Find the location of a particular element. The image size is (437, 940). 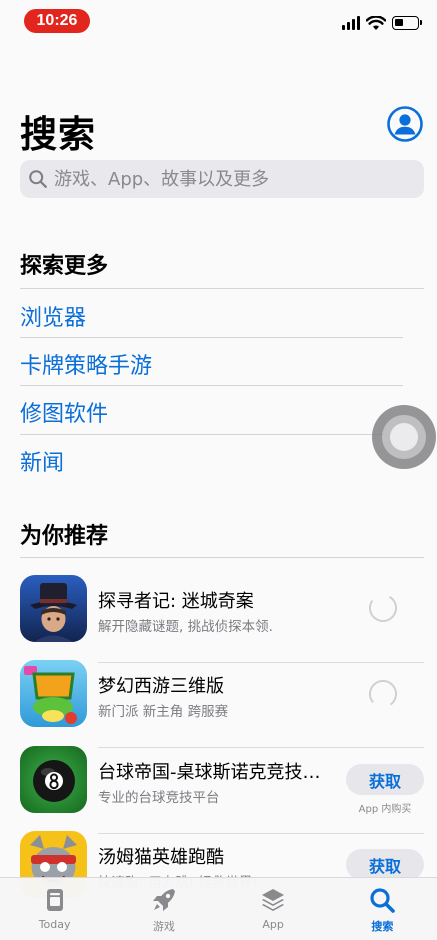

app-subtitle: 新门派 新主角 跨服赛 is located at coordinates (163, 712).